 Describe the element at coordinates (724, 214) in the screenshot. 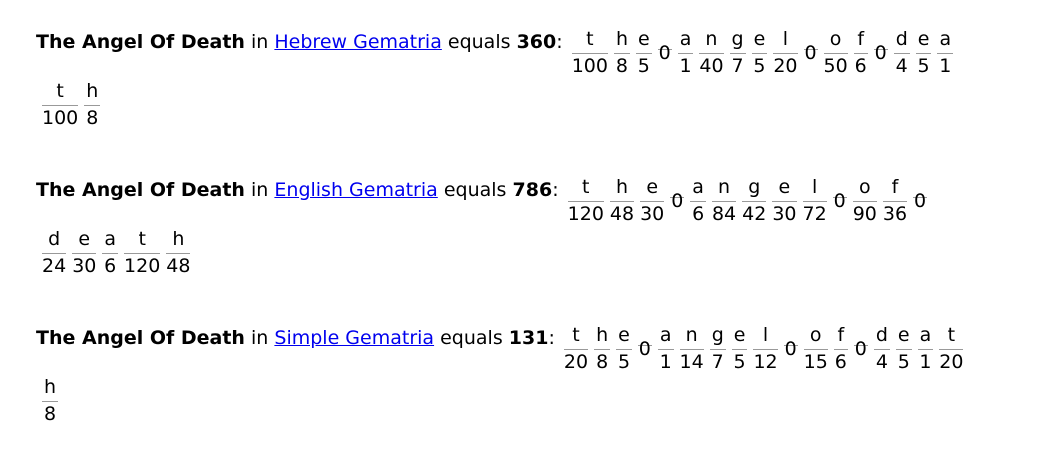

I see `letter-value: 84` at that location.